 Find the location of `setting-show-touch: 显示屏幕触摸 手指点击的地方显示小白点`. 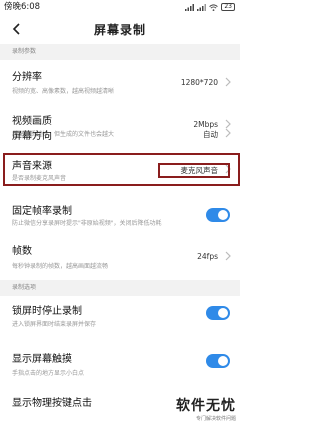

setting-show-touch: 显示屏幕触摸 手指点击的地方显示小白点 is located at coordinates (120, 363).